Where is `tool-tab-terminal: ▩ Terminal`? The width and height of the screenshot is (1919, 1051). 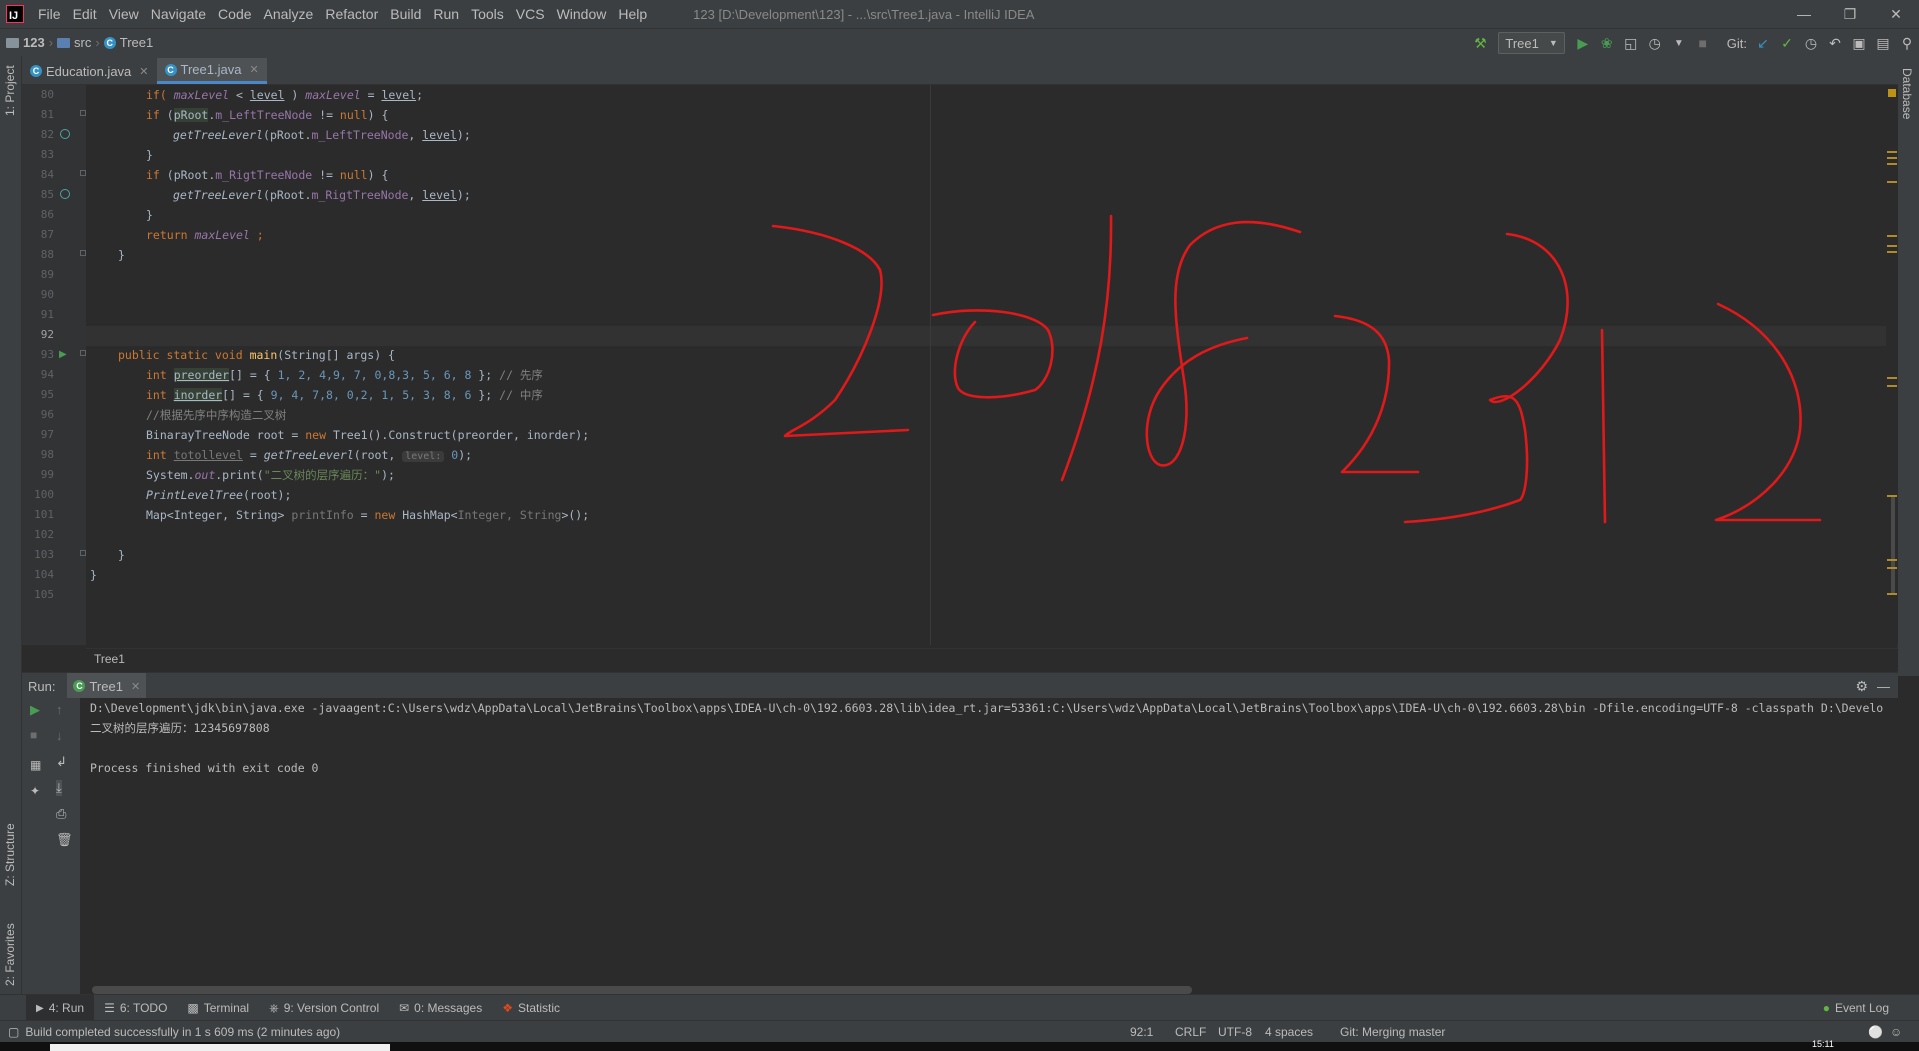
tool-tab-terminal: ▩ Terminal is located at coordinates (218, 1008).